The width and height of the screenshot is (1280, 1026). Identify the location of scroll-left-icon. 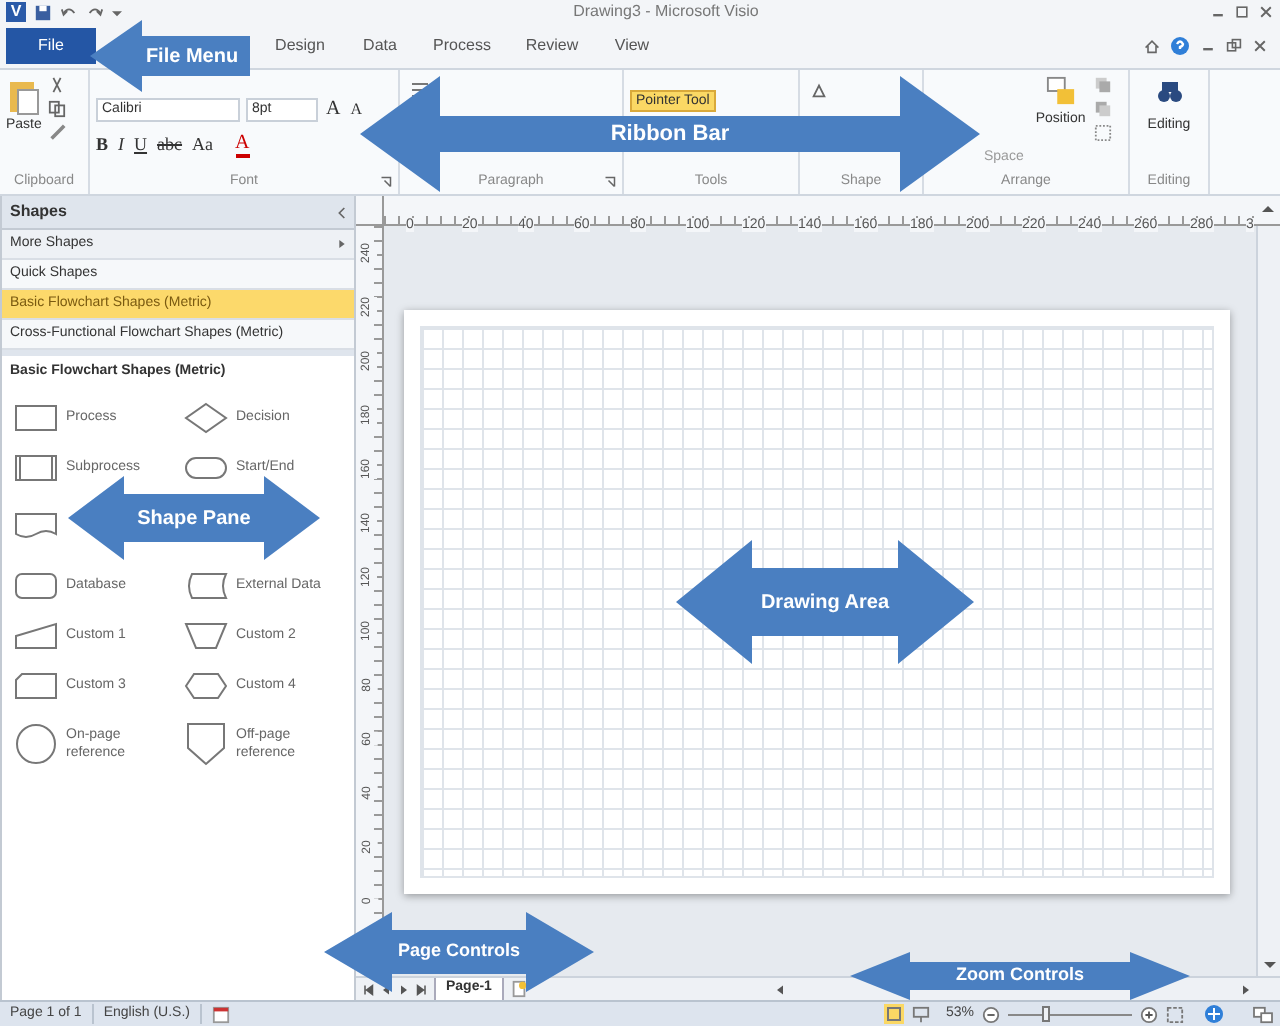
(779, 989).